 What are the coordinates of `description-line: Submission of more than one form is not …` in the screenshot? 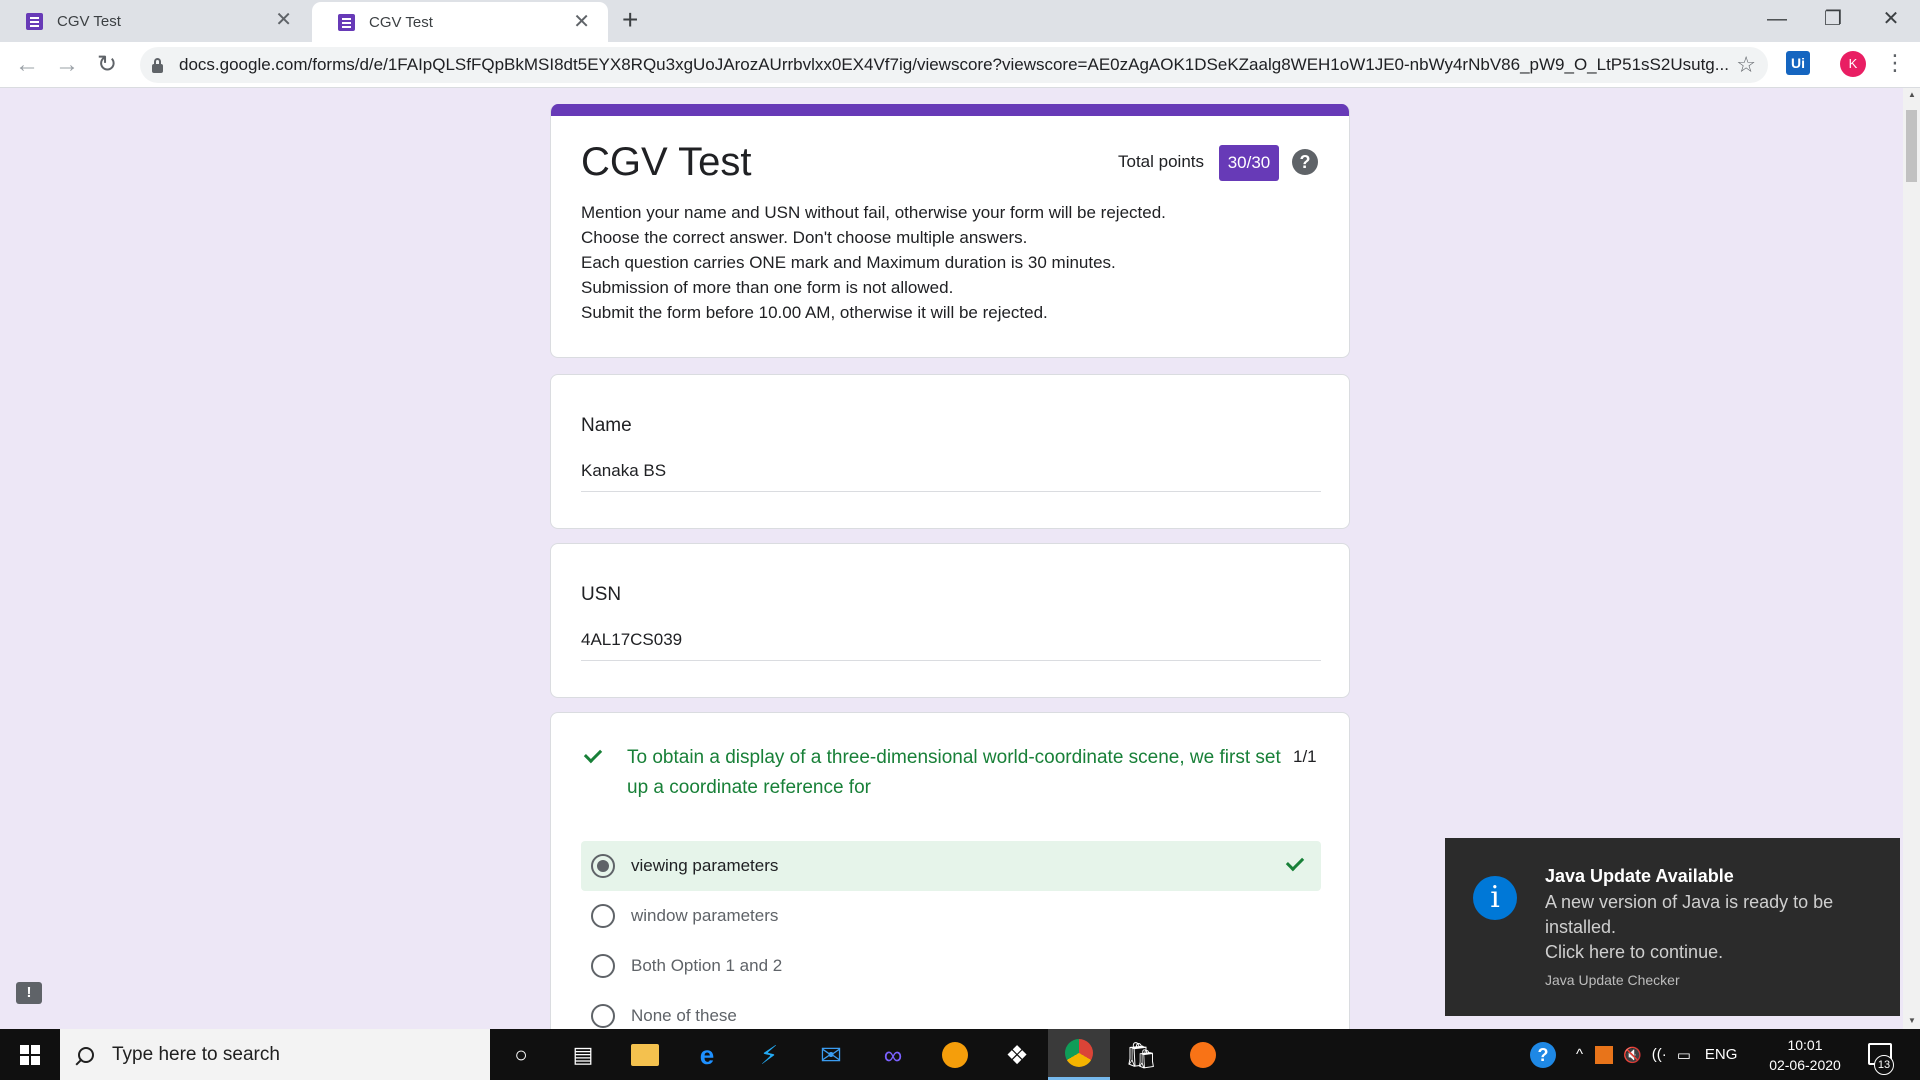 It's located at (767, 287).